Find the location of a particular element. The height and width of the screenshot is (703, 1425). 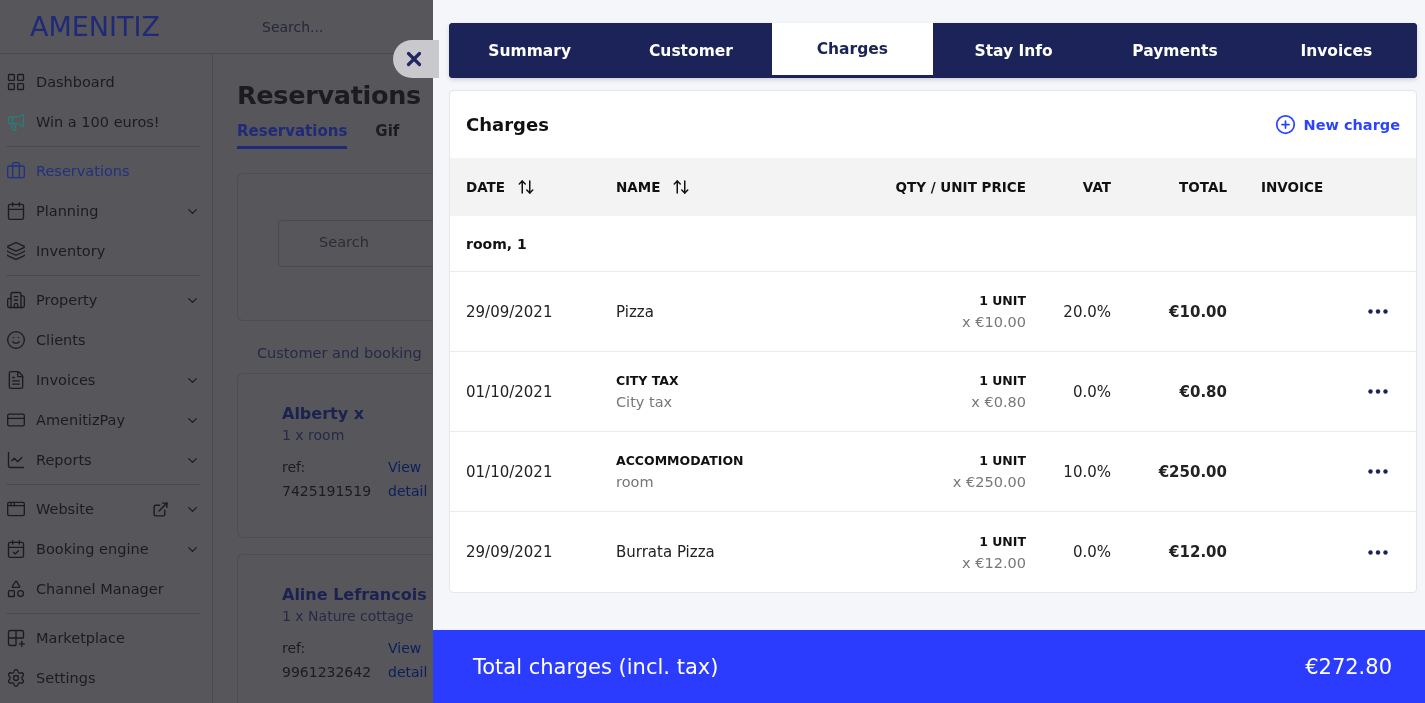

sidebar-item: Booking engine is located at coordinates (103, 549).